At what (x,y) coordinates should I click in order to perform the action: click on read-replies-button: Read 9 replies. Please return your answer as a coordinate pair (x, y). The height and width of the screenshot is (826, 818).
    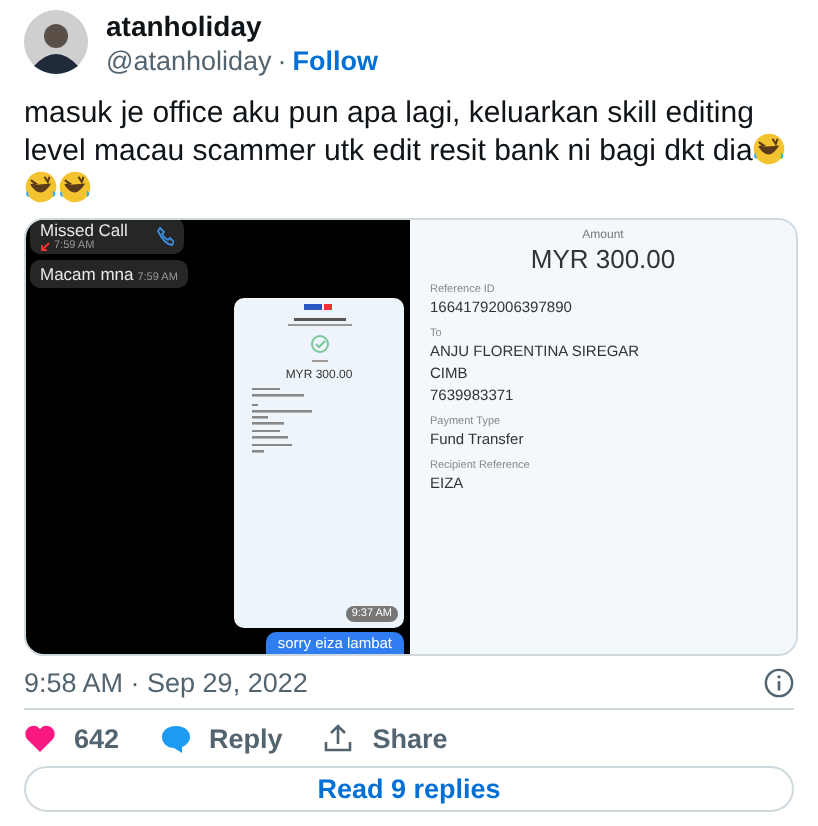
    Looking at the image, I should click on (409, 789).